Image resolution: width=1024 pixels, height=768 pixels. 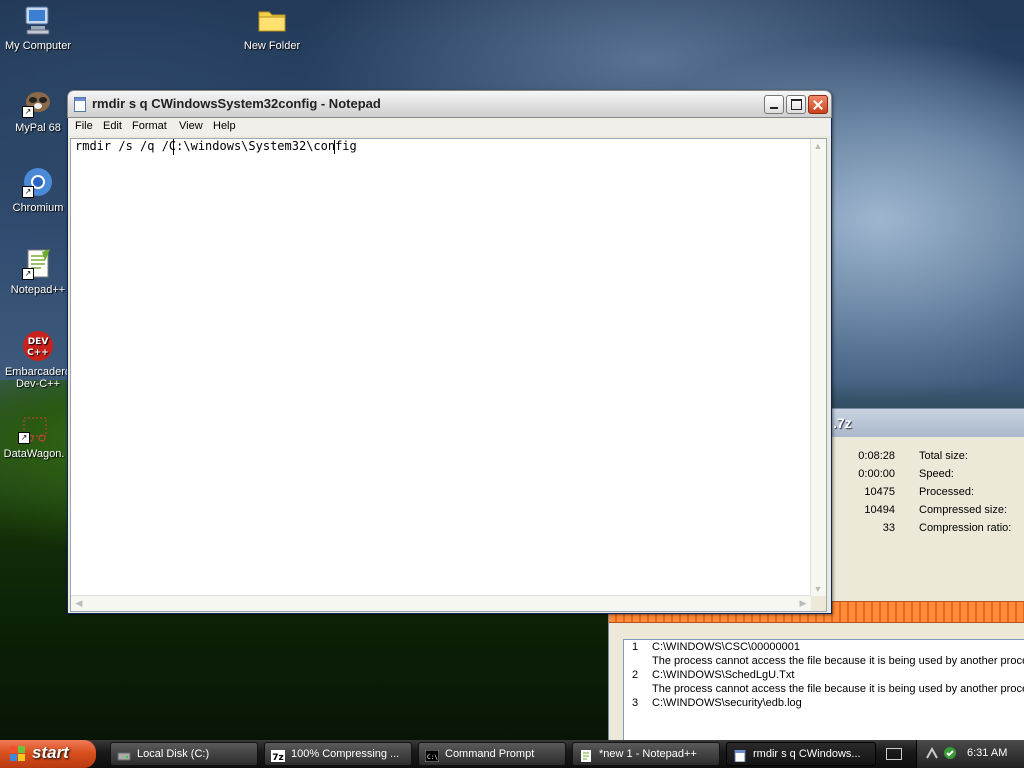 What do you see at coordinates (950, 753) in the screenshot?
I see `tray-update-icon` at bounding box center [950, 753].